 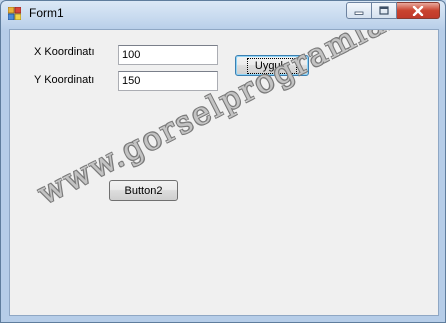 What do you see at coordinates (359, 10) in the screenshot?
I see `minimize-button` at bounding box center [359, 10].